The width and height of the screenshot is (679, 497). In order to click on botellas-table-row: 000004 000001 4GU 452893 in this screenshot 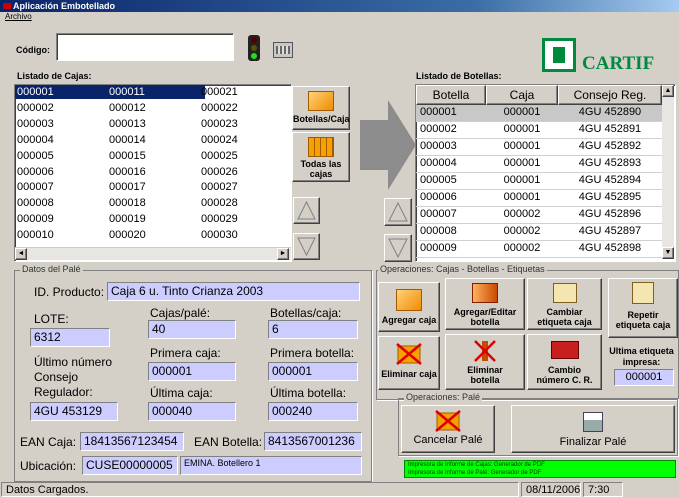, I will do `click(539, 164)`.